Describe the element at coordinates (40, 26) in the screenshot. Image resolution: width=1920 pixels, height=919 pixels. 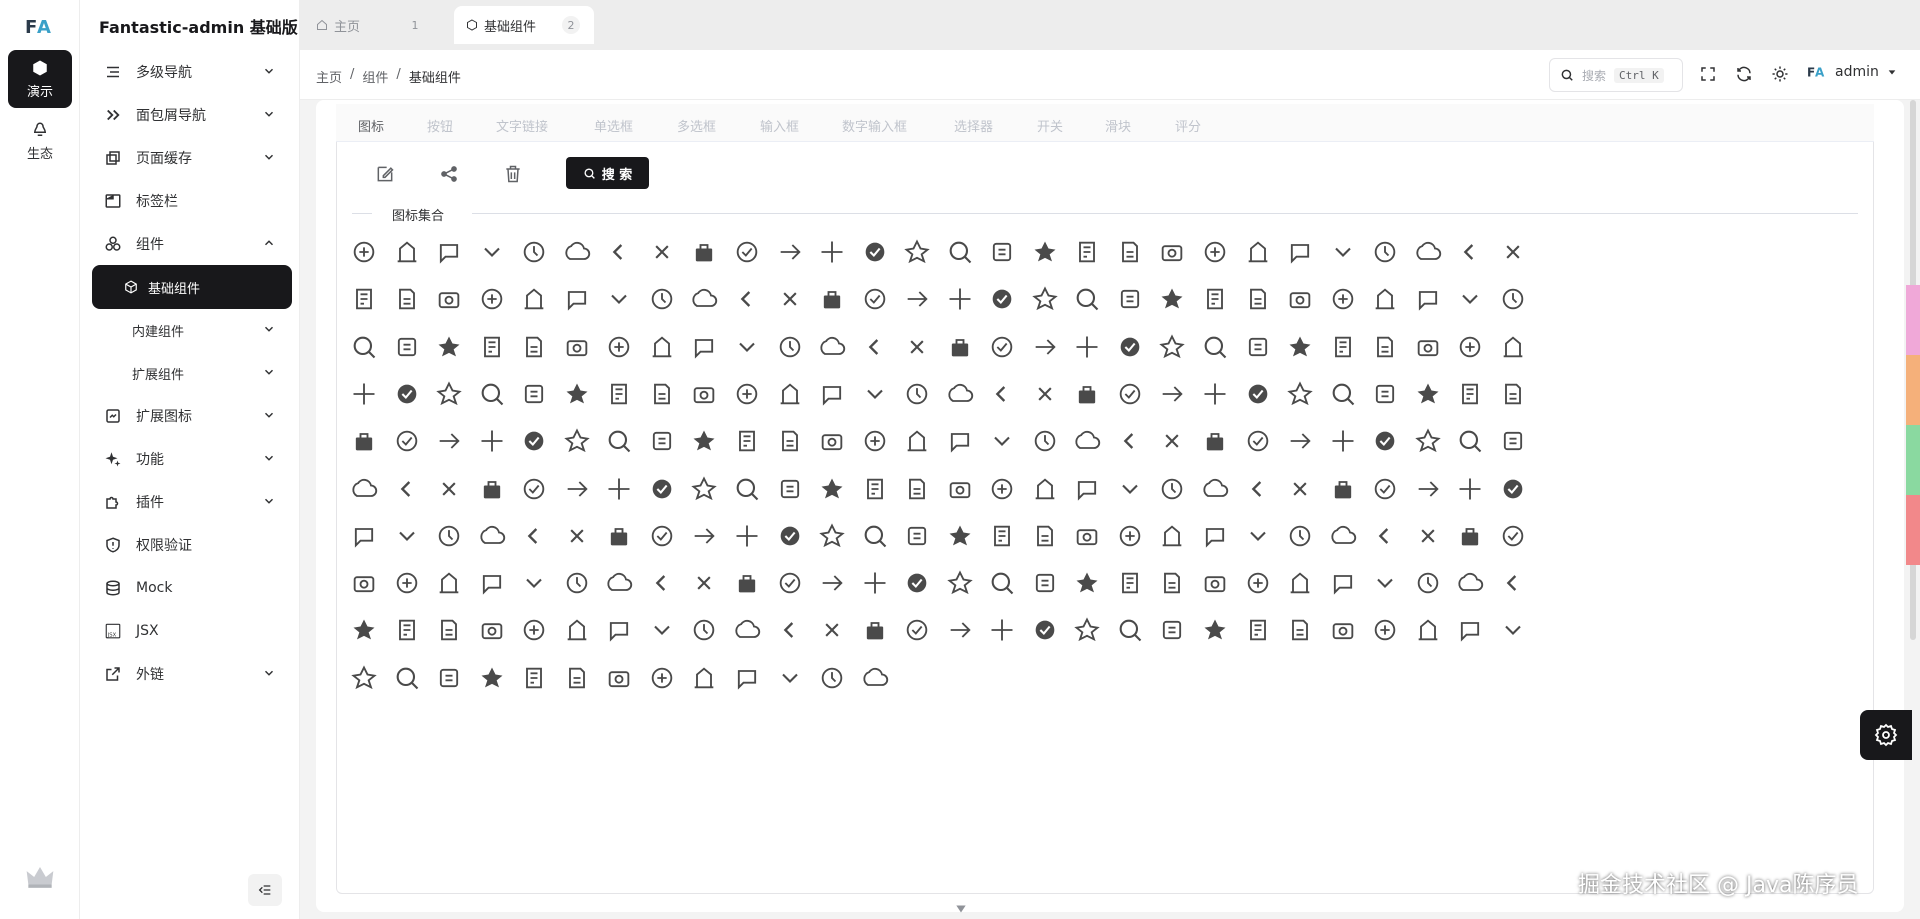
I see `app-logo: F A` at that location.